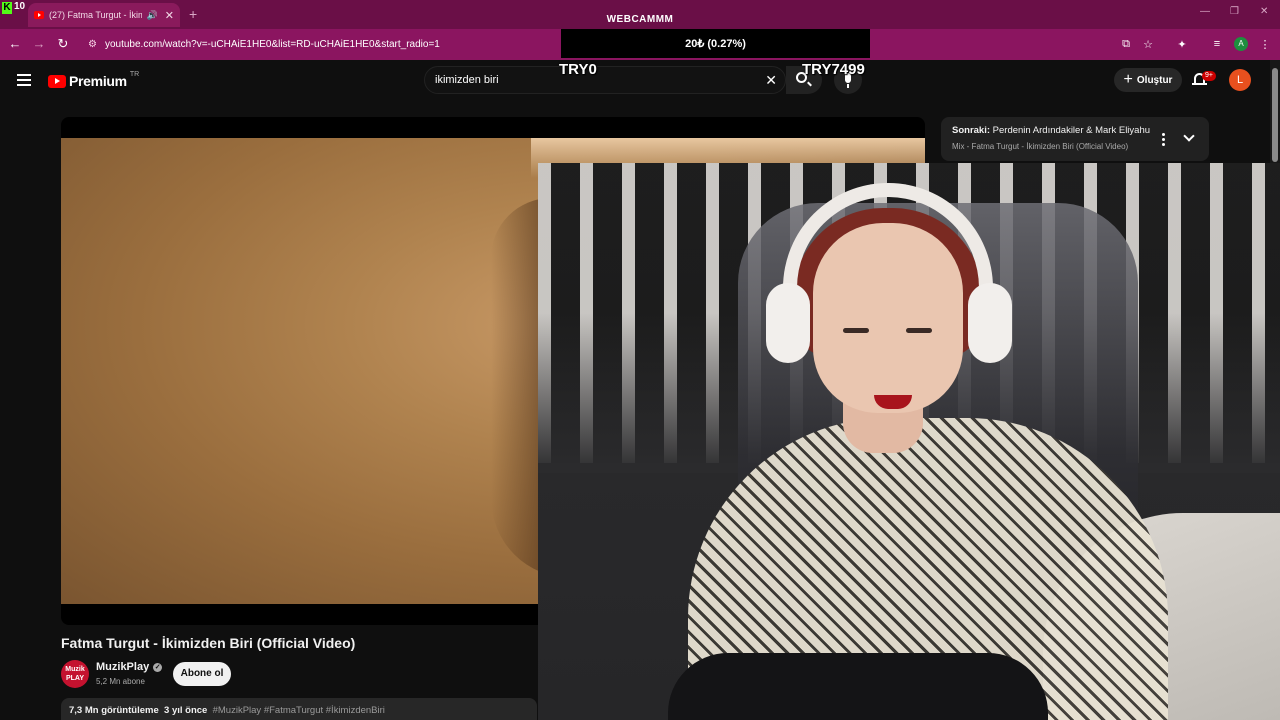 The height and width of the screenshot is (720, 1280). What do you see at coordinates (771, 80) in the screenshot?
I see `clear-icon: ✕` at bounding box center [771, 80].